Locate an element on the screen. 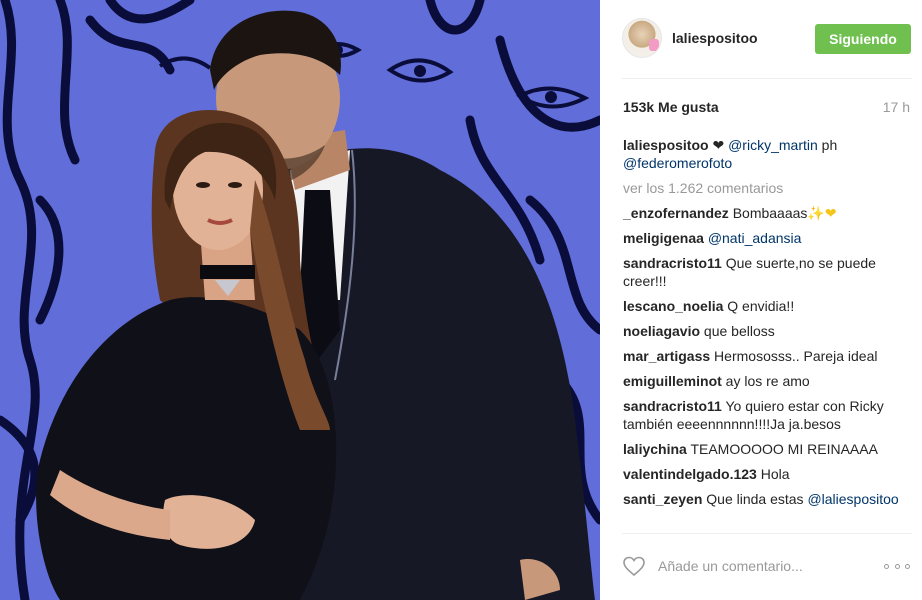  emoji: ✨❤ is located at coordinates (822, 213).